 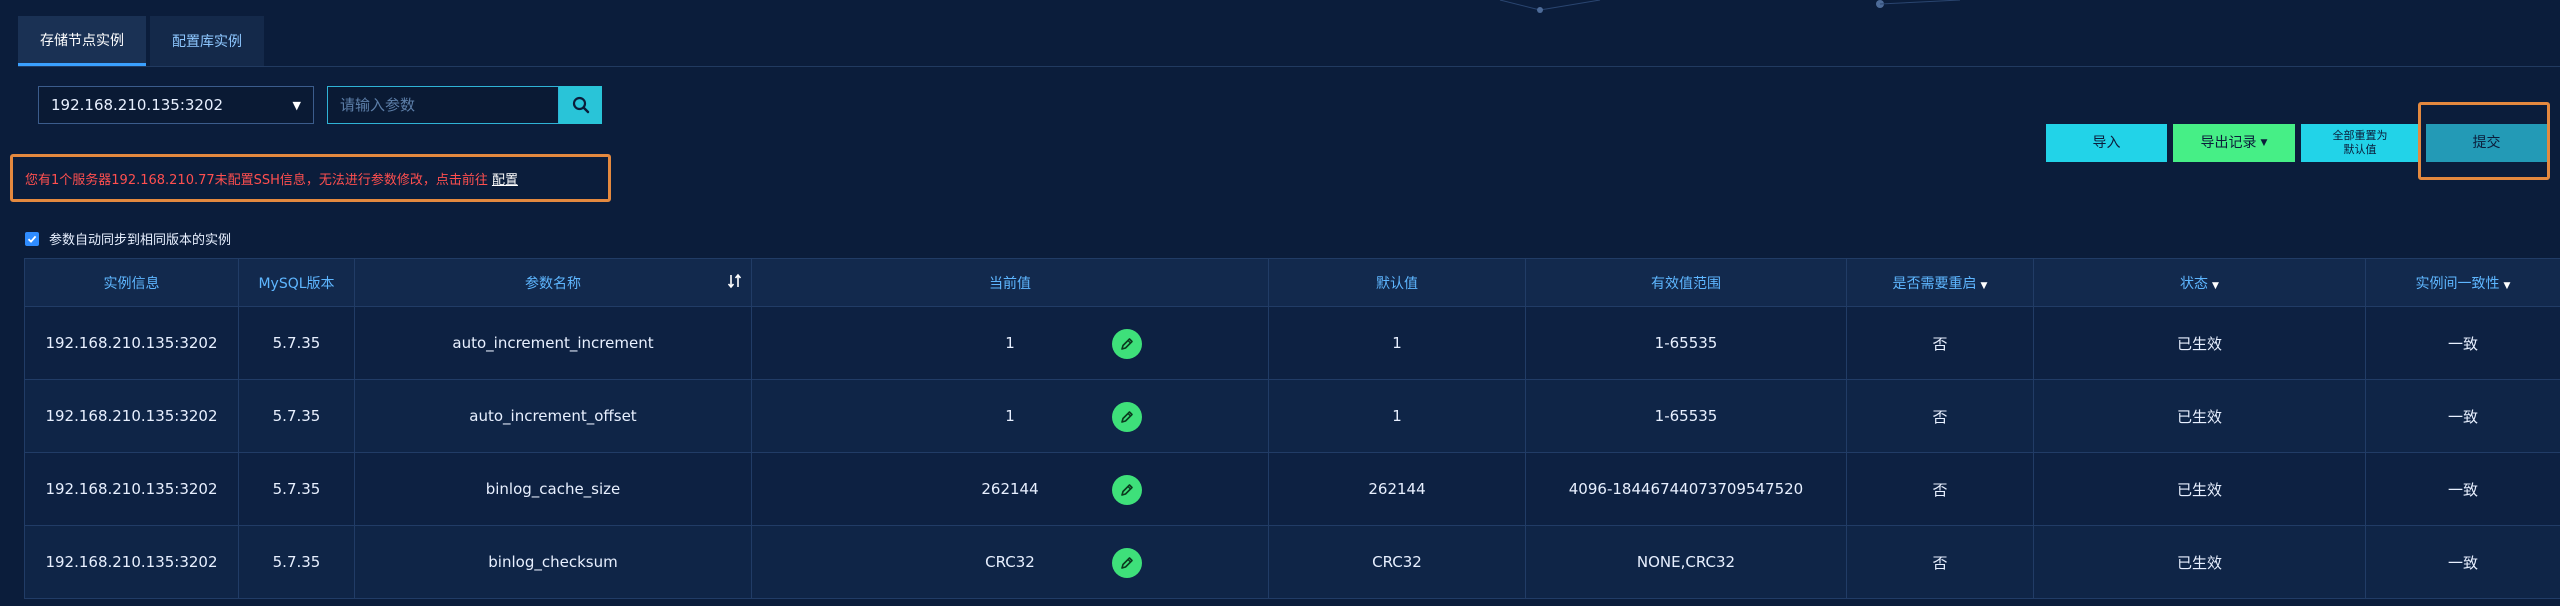 What do you see at coordinates (443, 105) in the screenshot?
I see `param-search-input` at bounding box center [443, 105].